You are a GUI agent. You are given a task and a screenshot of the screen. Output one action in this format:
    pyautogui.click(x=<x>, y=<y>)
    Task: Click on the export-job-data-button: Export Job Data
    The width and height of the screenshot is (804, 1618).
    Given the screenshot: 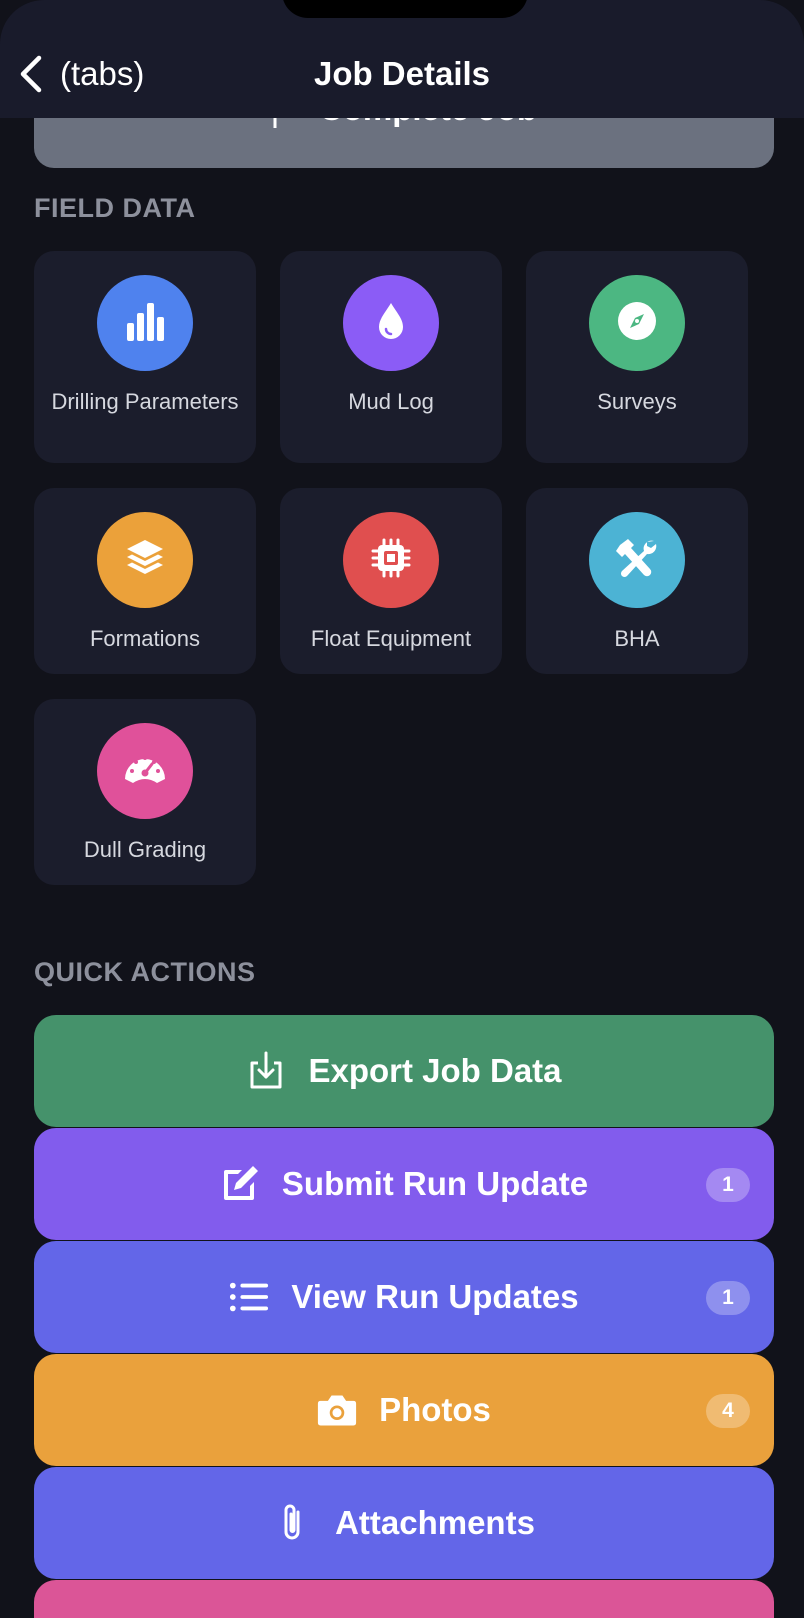 What is the action you would take?
    pyautogui.click(x=404, y=1071)
    